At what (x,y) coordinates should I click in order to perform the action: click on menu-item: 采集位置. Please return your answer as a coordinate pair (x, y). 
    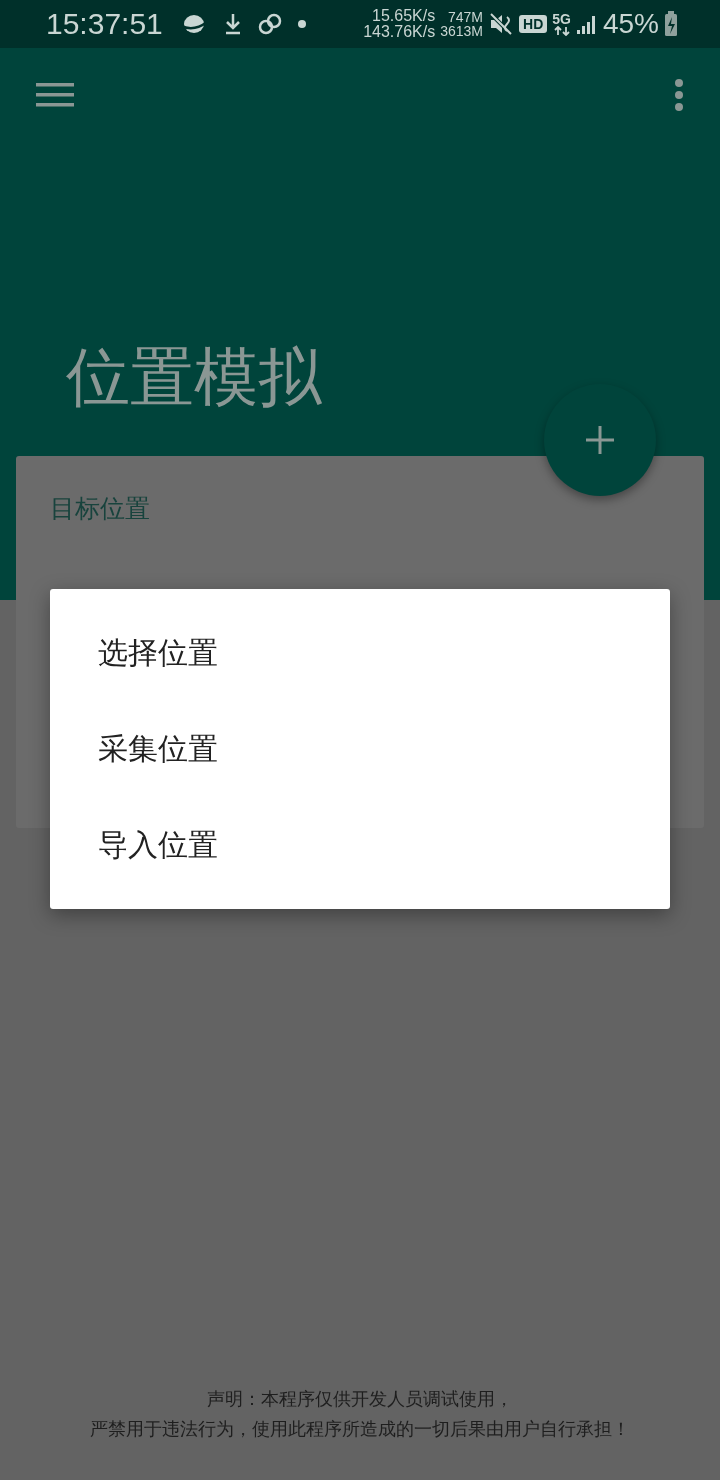
    Looking at the image, I should click on (360, 749).